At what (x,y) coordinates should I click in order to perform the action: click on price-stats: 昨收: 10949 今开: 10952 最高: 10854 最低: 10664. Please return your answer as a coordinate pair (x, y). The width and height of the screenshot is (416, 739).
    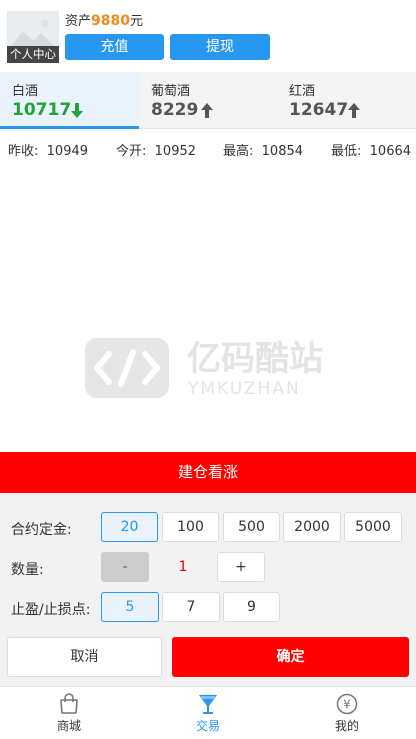
    Looking at the image, I should click on (208, 150).